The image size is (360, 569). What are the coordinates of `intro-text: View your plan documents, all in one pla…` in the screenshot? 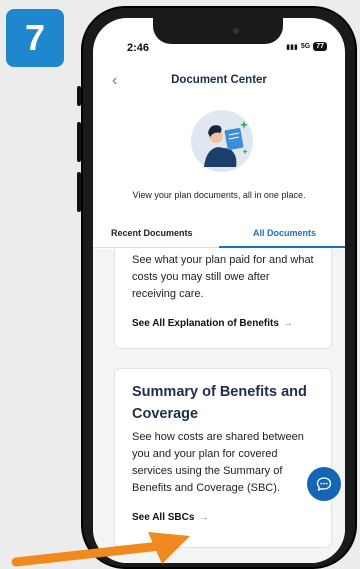 It's located at (219, 195).